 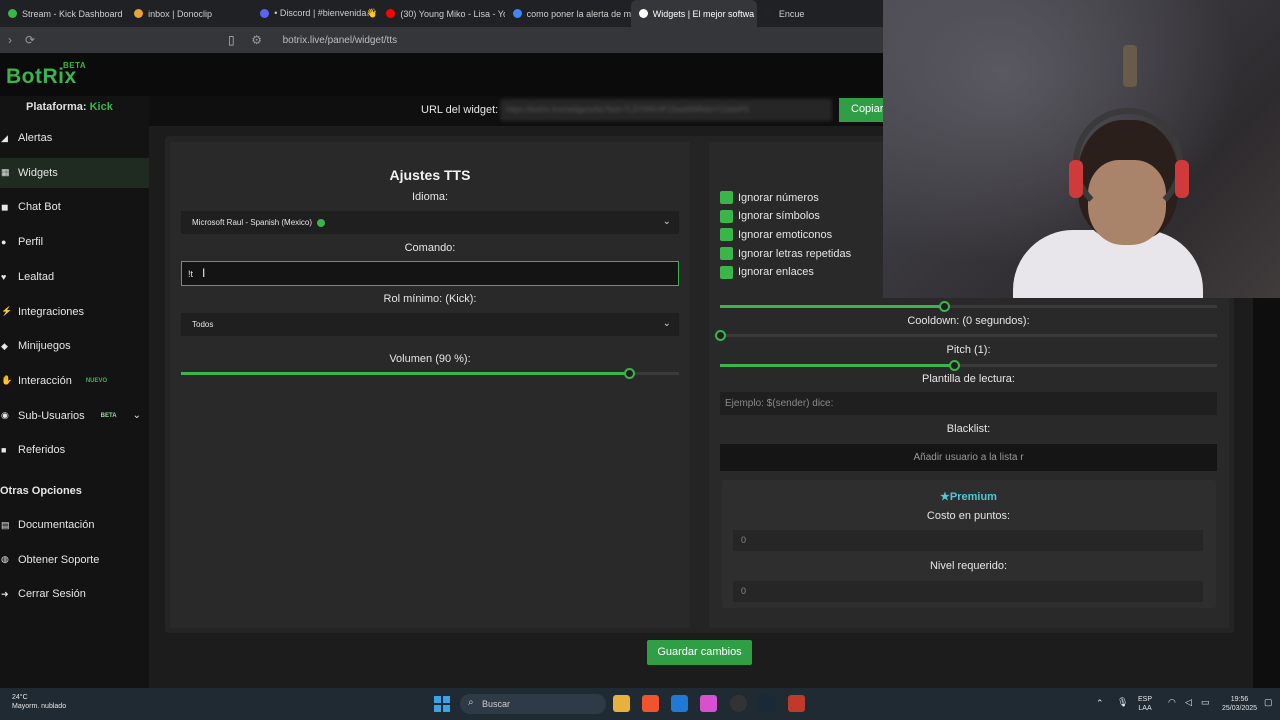 What do you see at coordinates (968, 540) in the screenshot?
I see `cost-input: 0` at bounding box center [968, 540].